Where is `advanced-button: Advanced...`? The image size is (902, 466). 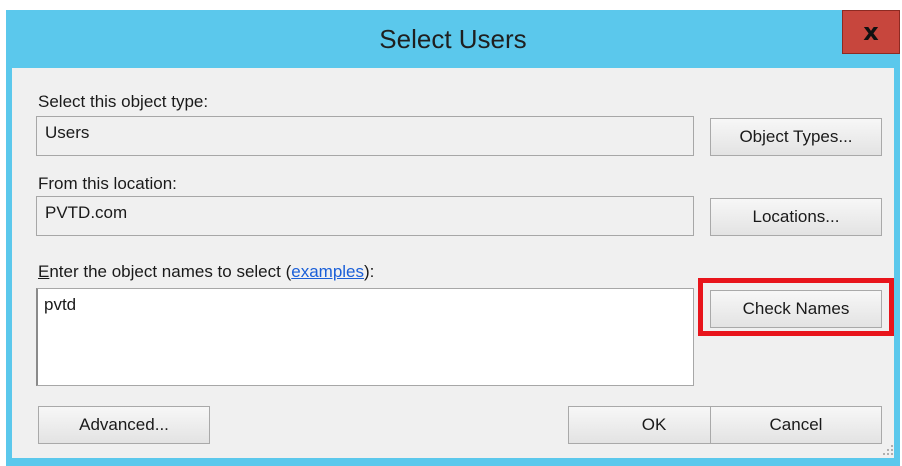
advanced-button: Advanced... is located at coordinates (124, 425).